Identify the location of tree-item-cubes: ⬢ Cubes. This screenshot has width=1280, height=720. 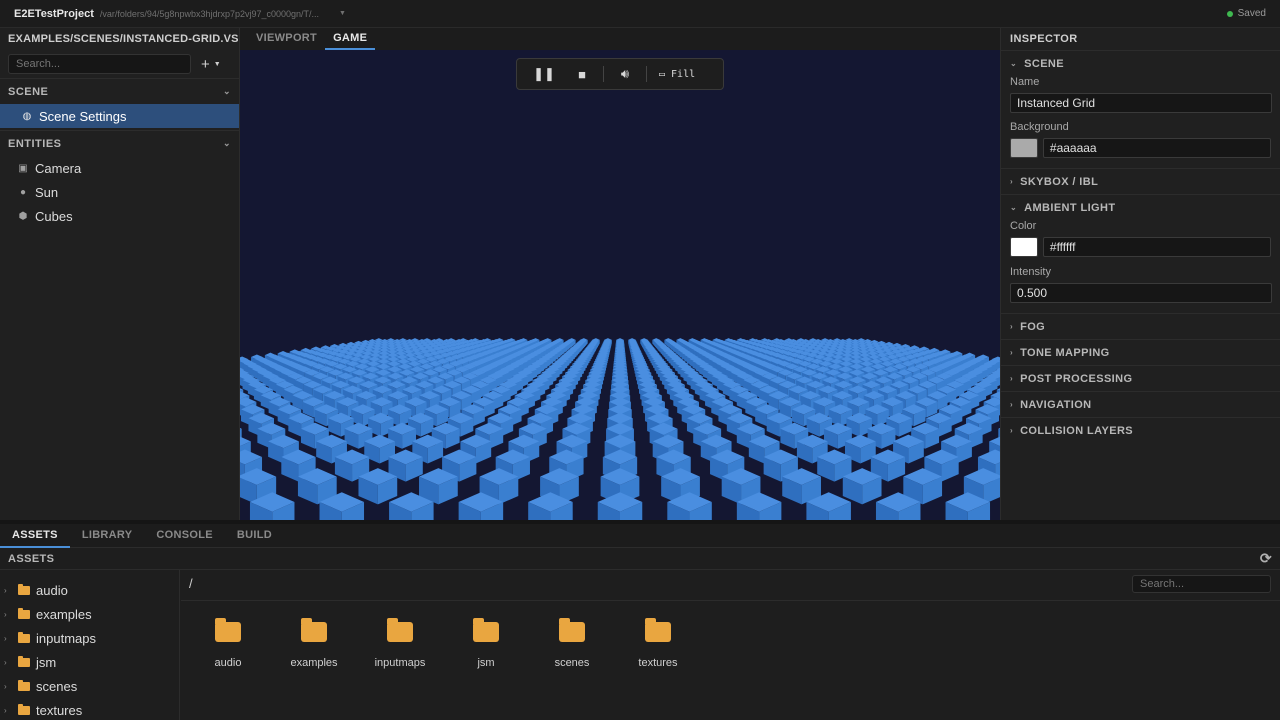
(119, 216).